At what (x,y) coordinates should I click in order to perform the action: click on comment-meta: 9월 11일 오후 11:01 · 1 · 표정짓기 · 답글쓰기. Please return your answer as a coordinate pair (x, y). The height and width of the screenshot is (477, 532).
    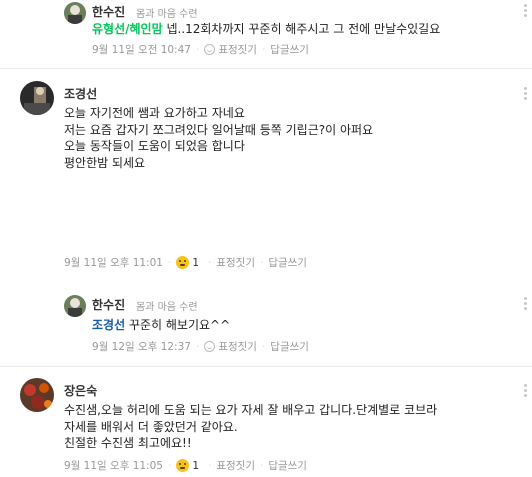
    Looking at the image, I should click on (185, 262).